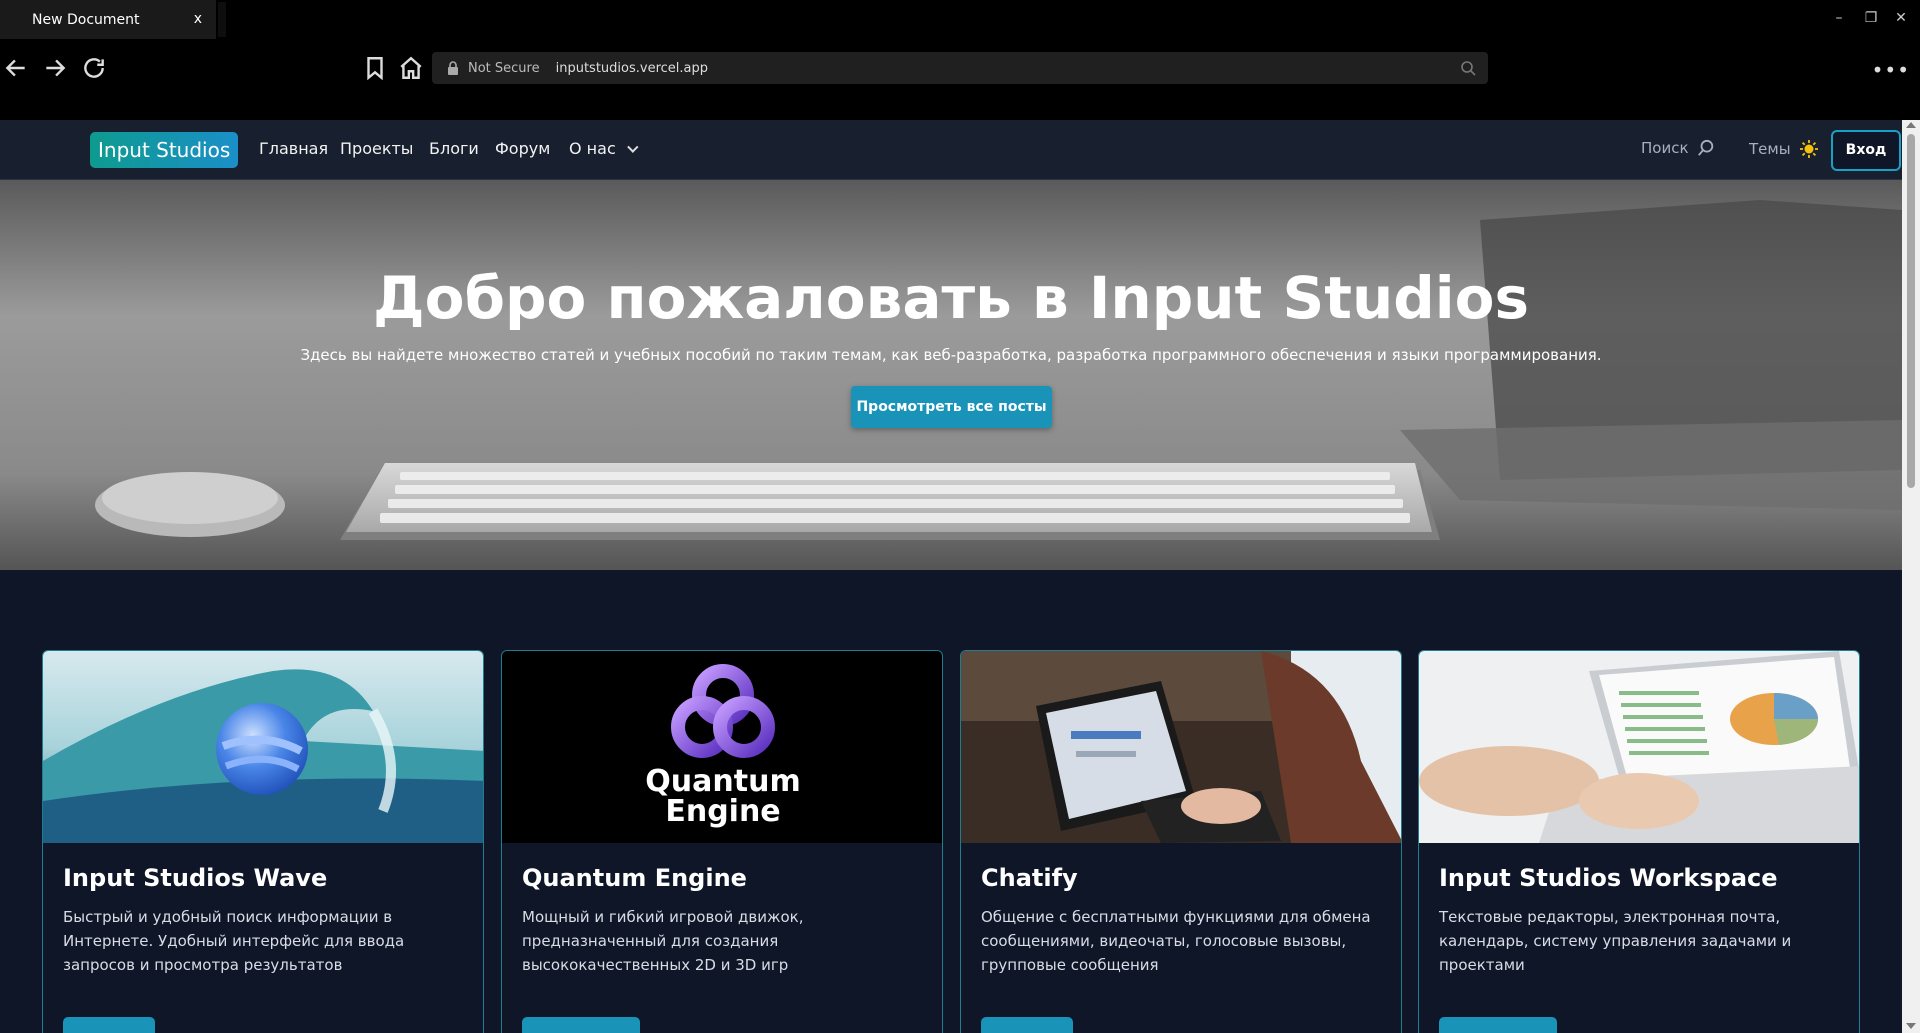 The height and width of the screenshot is (1033, 1920). I want to click on workspace-image, so click(1639, 747).